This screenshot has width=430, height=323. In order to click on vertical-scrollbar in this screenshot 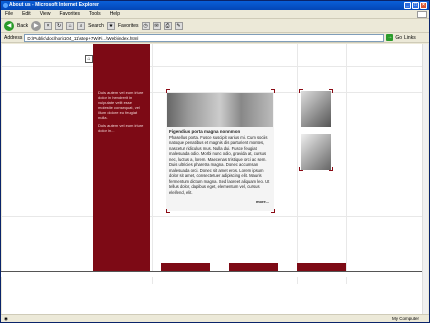, I will do `click(425, 179)`.